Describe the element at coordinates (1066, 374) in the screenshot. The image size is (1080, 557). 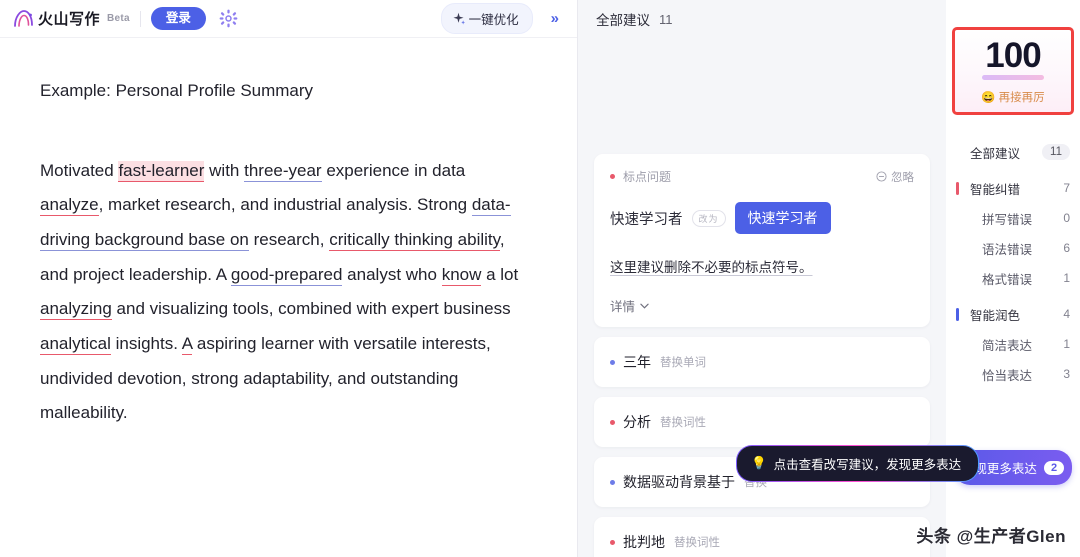
I see `filter-count: 3` at that location.